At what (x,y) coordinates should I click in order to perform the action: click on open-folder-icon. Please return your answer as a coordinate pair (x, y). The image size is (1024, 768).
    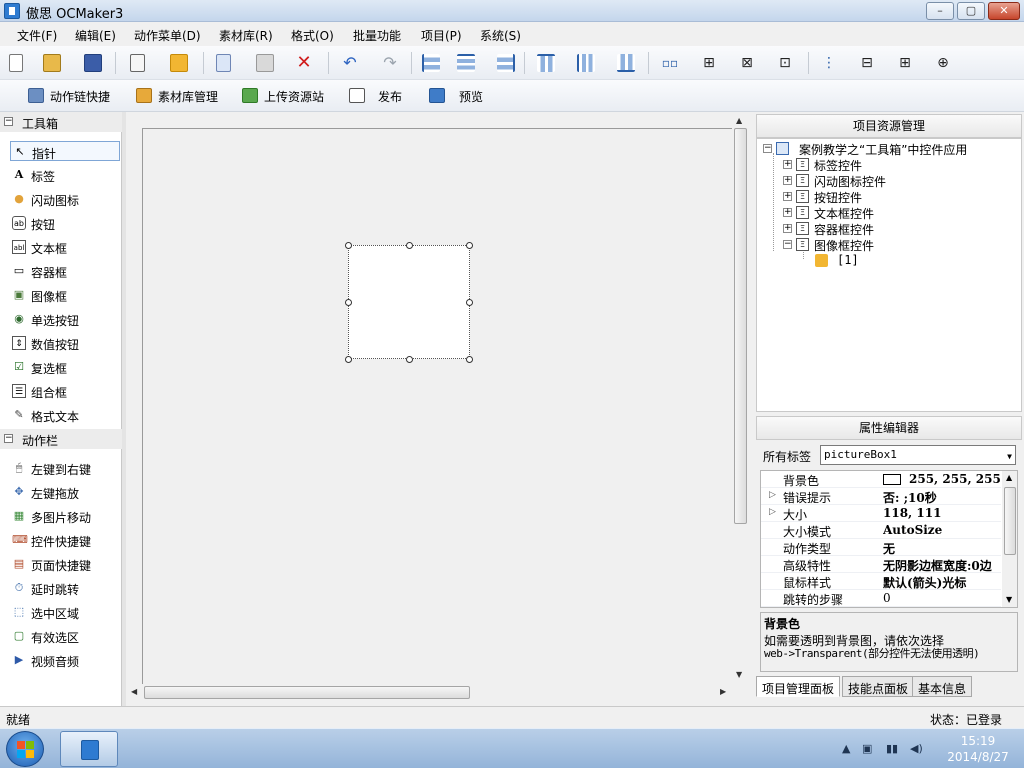
    Looking at the image, I should click on (52, 63).